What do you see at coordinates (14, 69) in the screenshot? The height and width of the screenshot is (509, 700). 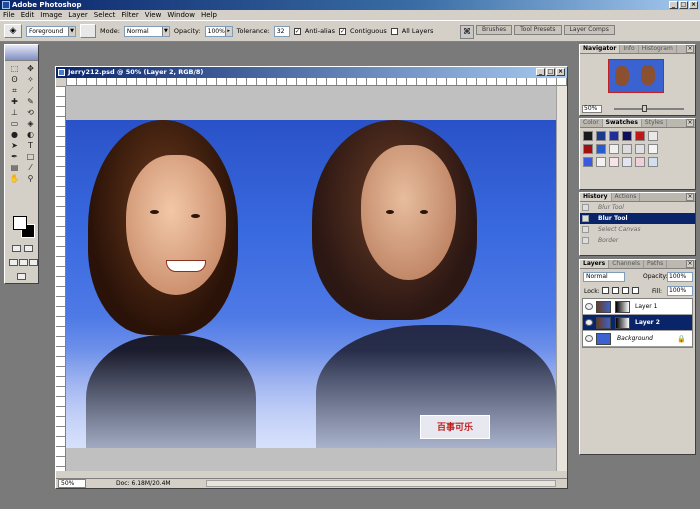 I see `marquee-tool-icon: ⬚` at bounding box center [14, 69].